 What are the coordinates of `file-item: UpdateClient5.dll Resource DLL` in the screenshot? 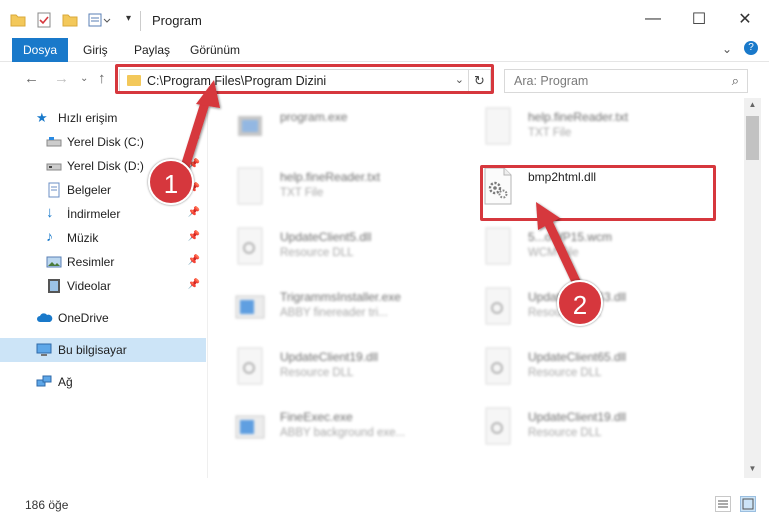 It's located at (354, 247).